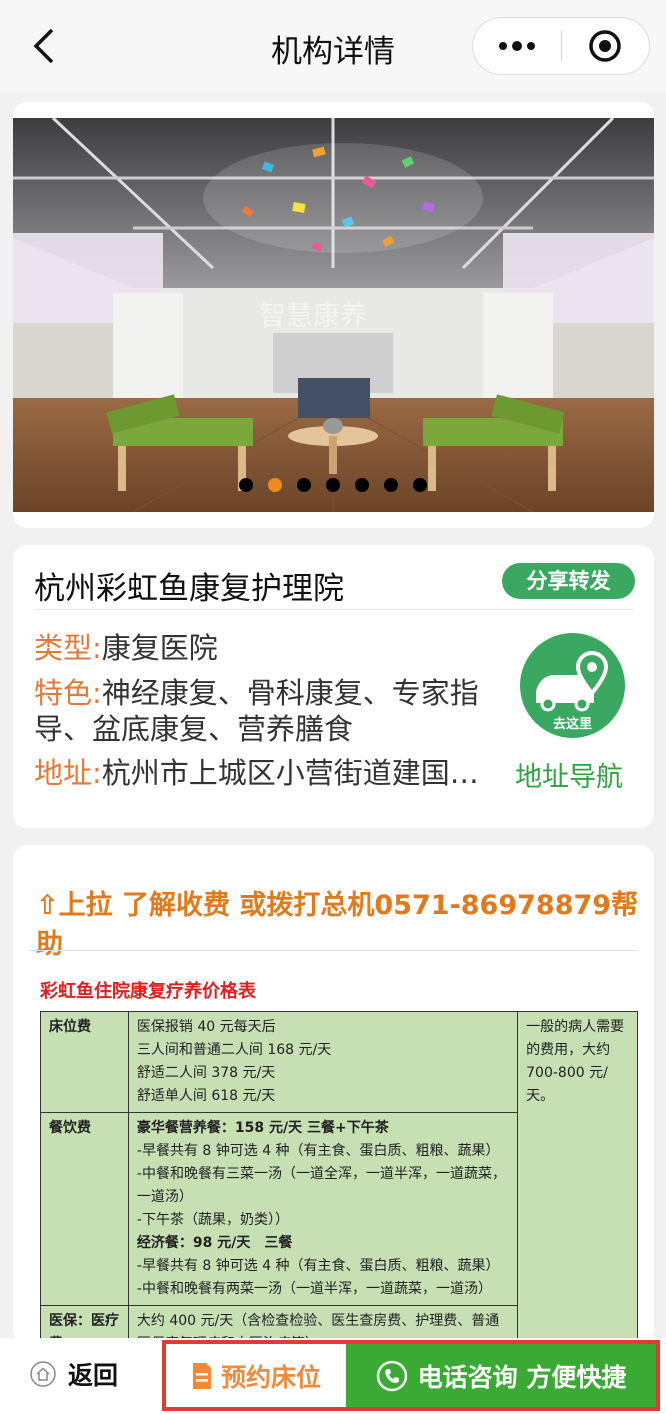 This screenshot has height=1414, width=666. I want to click on back-label: 返回, so click(93, 1375).